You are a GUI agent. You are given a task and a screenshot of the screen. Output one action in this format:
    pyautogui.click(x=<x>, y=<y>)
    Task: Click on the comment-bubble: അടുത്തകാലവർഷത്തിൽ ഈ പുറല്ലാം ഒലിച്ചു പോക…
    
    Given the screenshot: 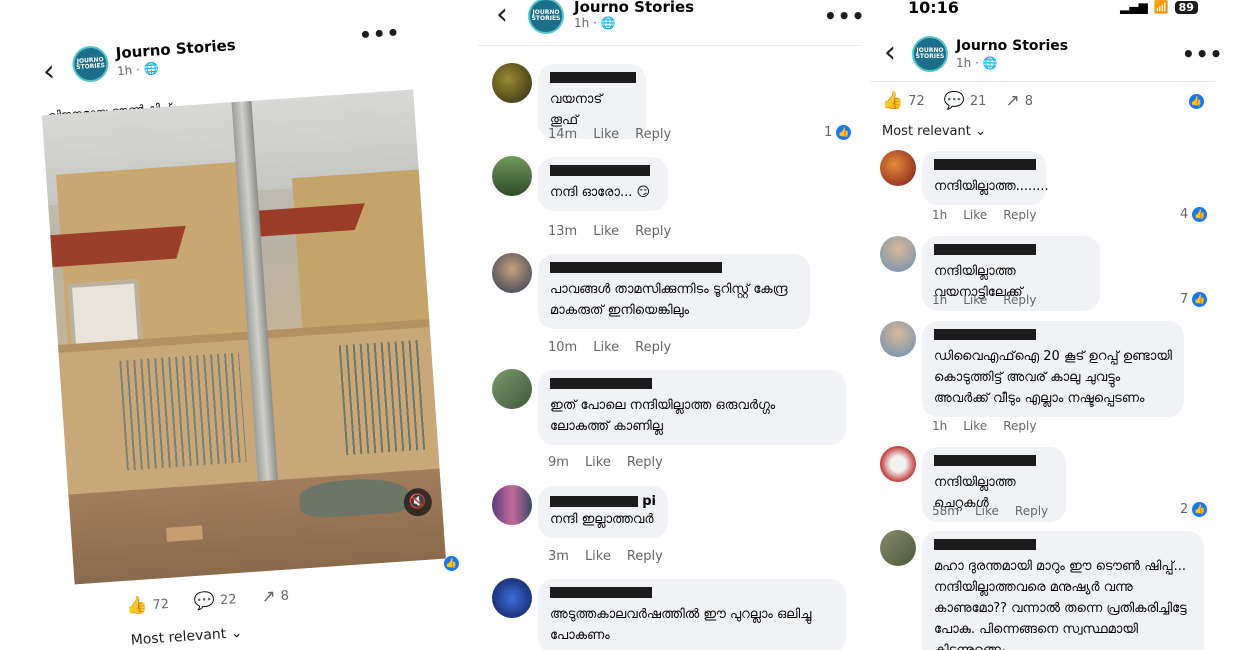 What is the action you would take?
    pyautogui.click(x=692, y=614)
    